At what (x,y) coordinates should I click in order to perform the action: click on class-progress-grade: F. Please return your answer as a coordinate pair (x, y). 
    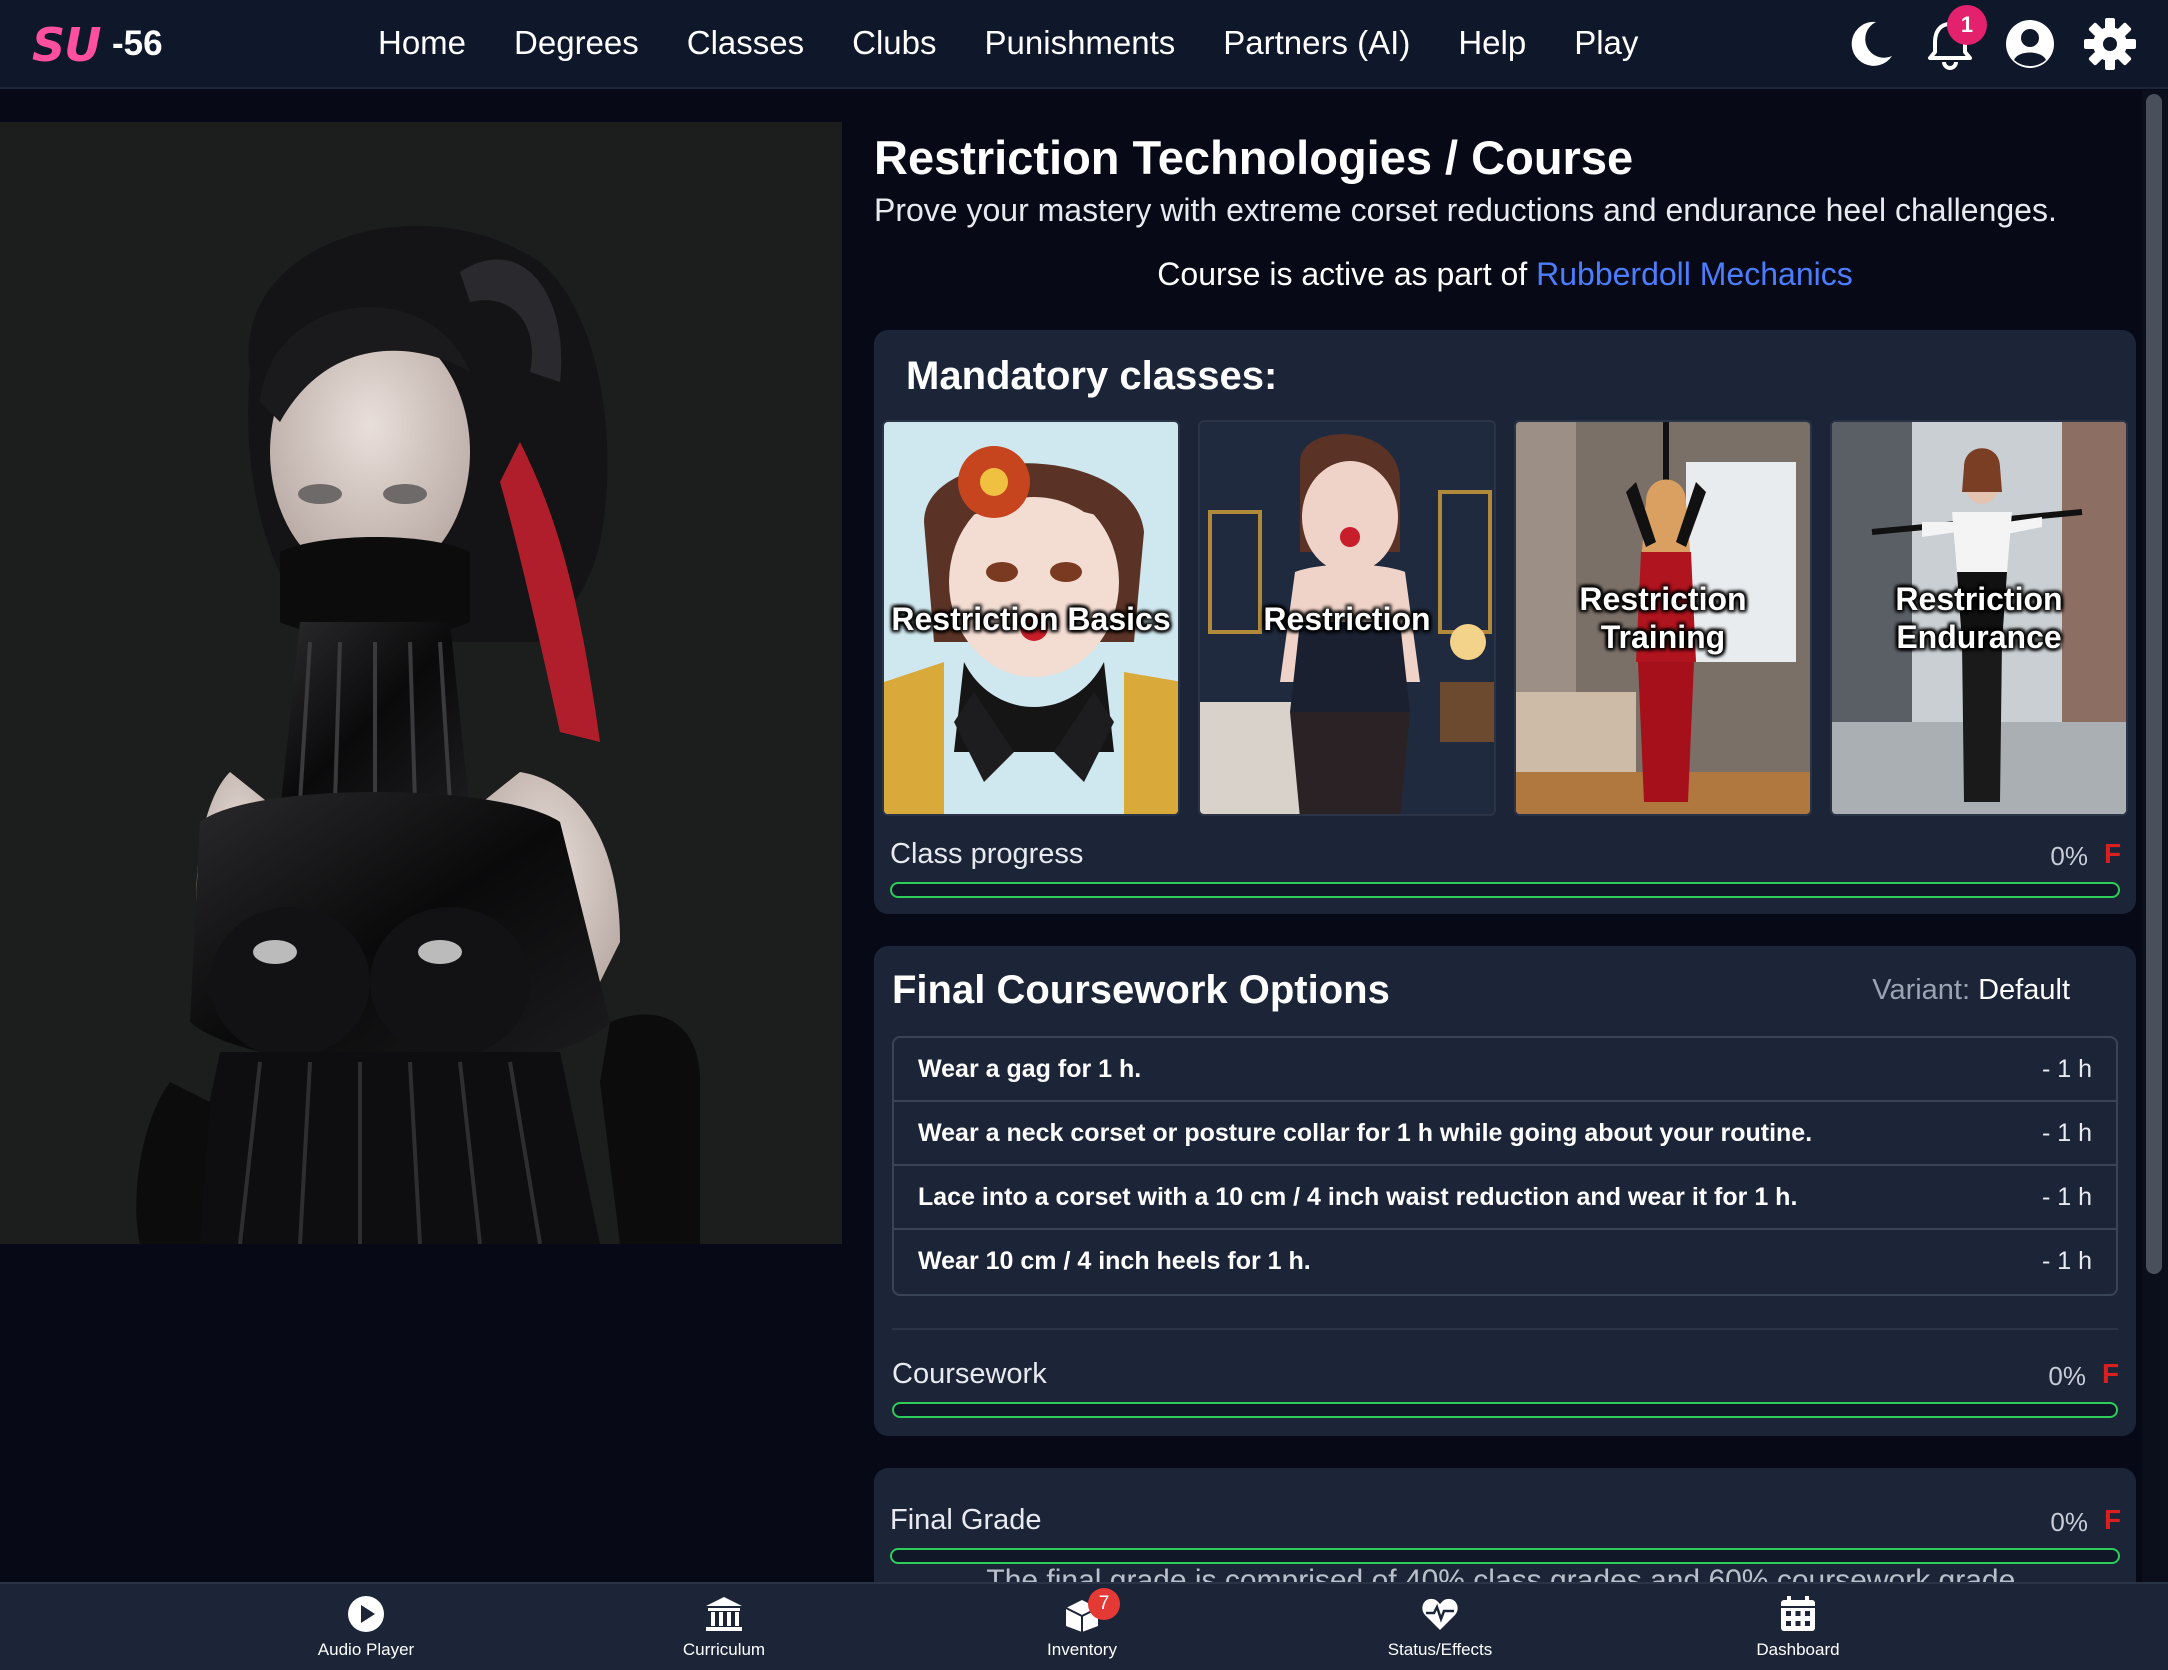
    Looking at the image, I should click on (2113, 853).